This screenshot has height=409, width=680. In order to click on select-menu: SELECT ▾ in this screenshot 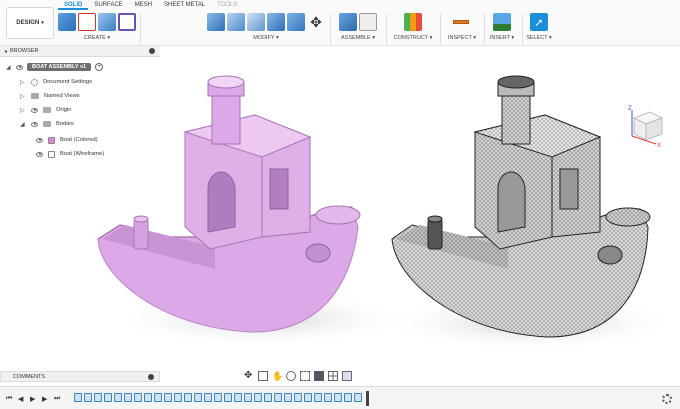, I will do `click(539, 38)`.